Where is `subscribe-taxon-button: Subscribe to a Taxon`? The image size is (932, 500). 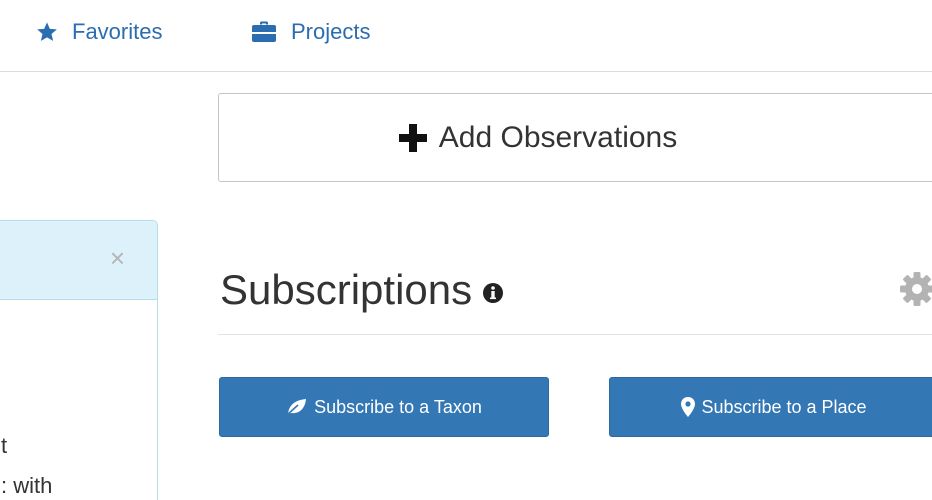 subscribe-taxon-button: Subscribe to a Taxon is located at coordinates (384, 407).